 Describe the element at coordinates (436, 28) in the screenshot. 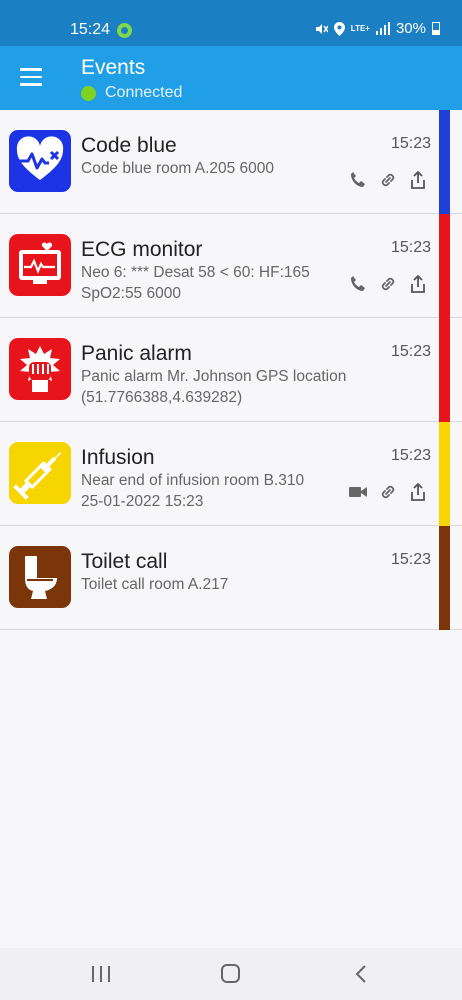

I see `battery-icon` at that location.